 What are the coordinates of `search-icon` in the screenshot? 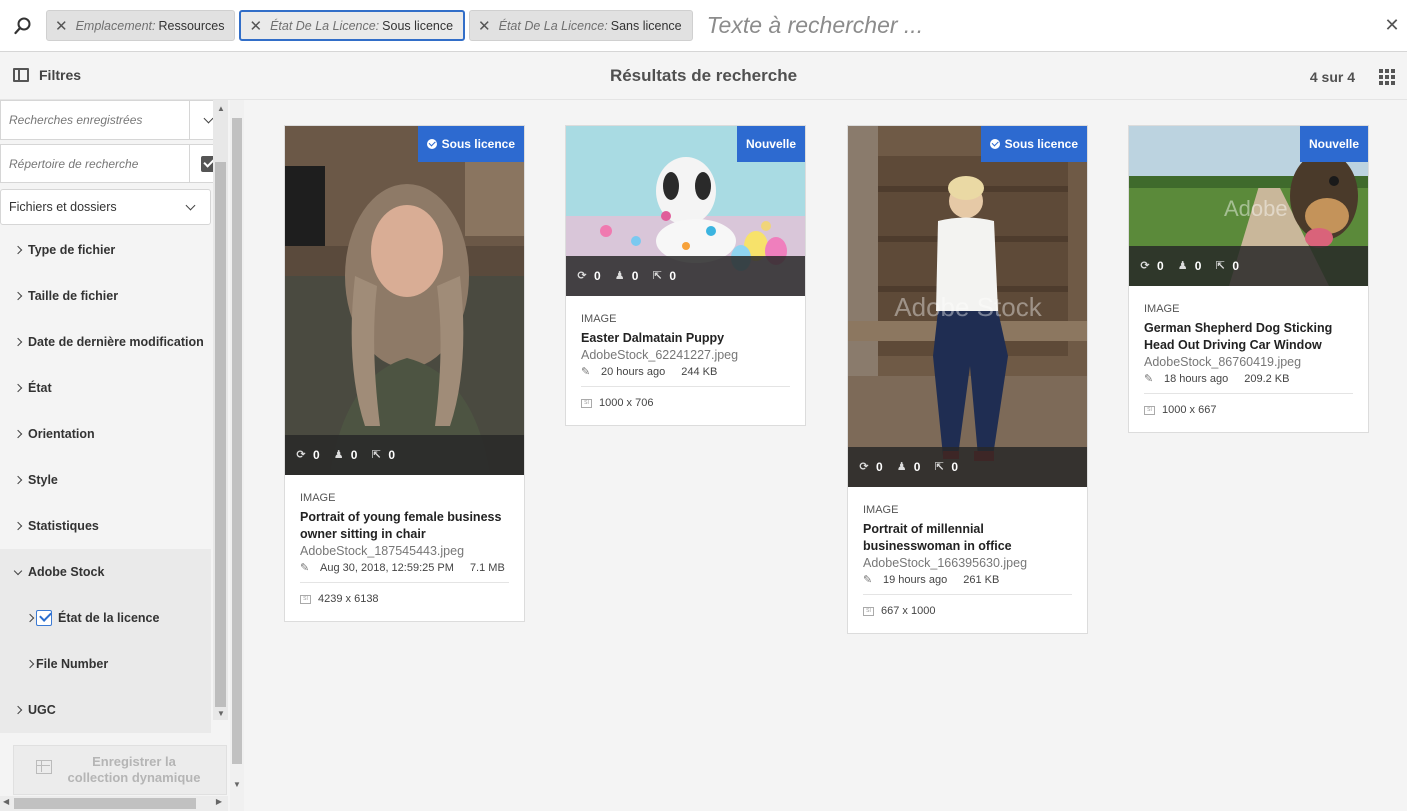 It's located at (23, 26).